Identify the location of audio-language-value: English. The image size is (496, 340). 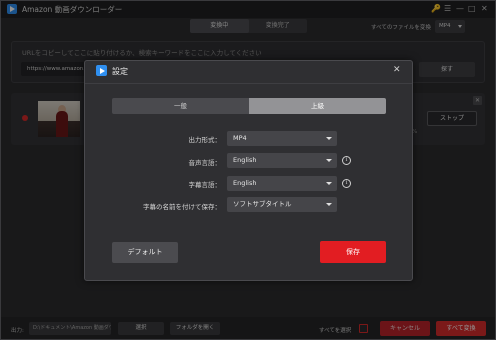
(245, 160).